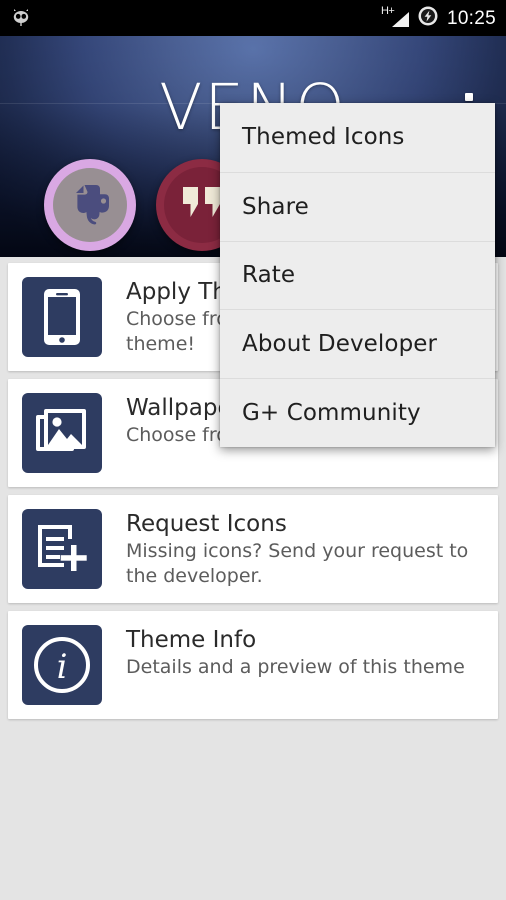 This screenshot has height=900, width=506. I want to click on phone-device-icon, so click(62, 317).